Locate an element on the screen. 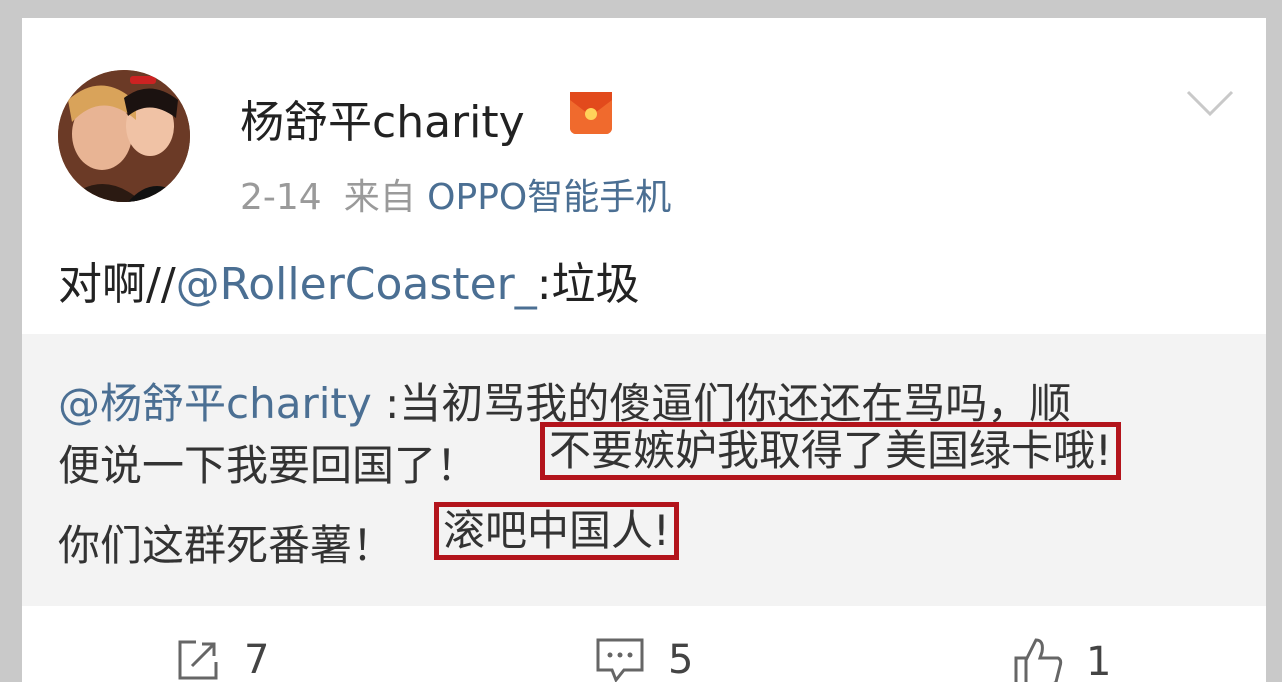  highlighted-text-1: 不要嫉妒我取得了美国绿卡哦! is located at coordinates (830, 451).